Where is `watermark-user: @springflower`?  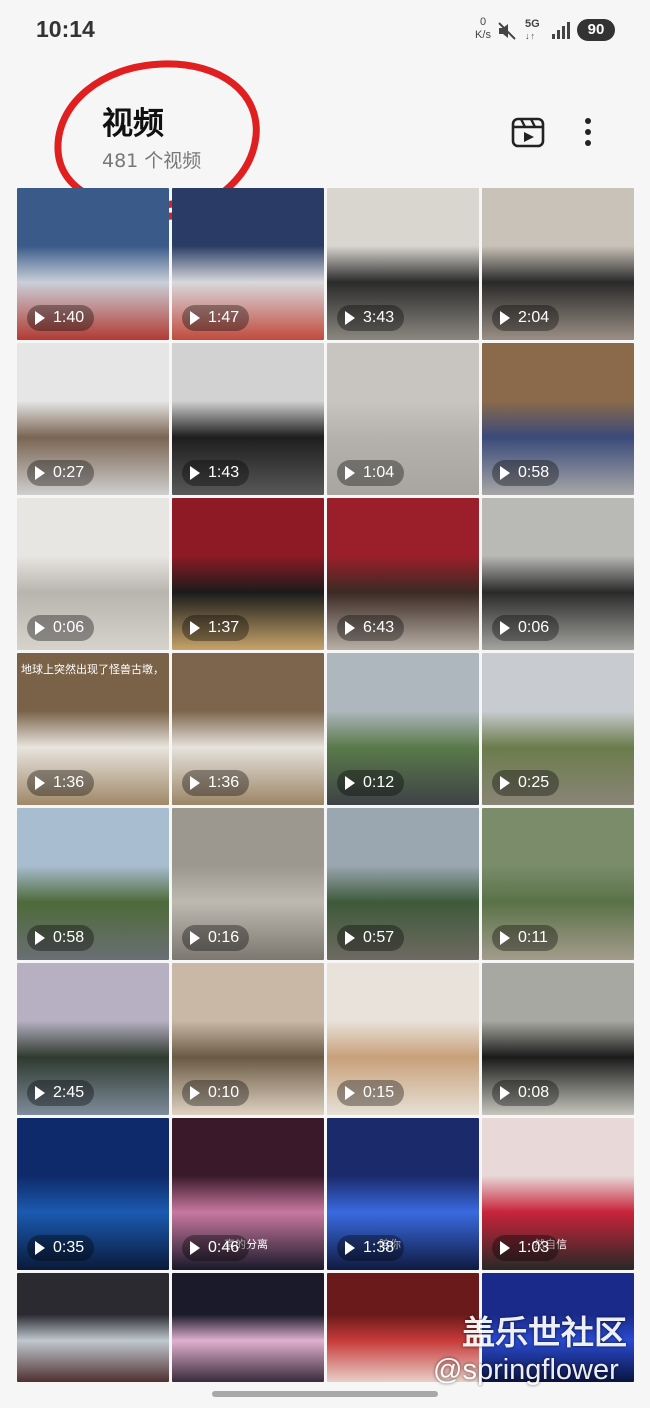 watermark-user: @springflower is located at coordinates (526, 1370).